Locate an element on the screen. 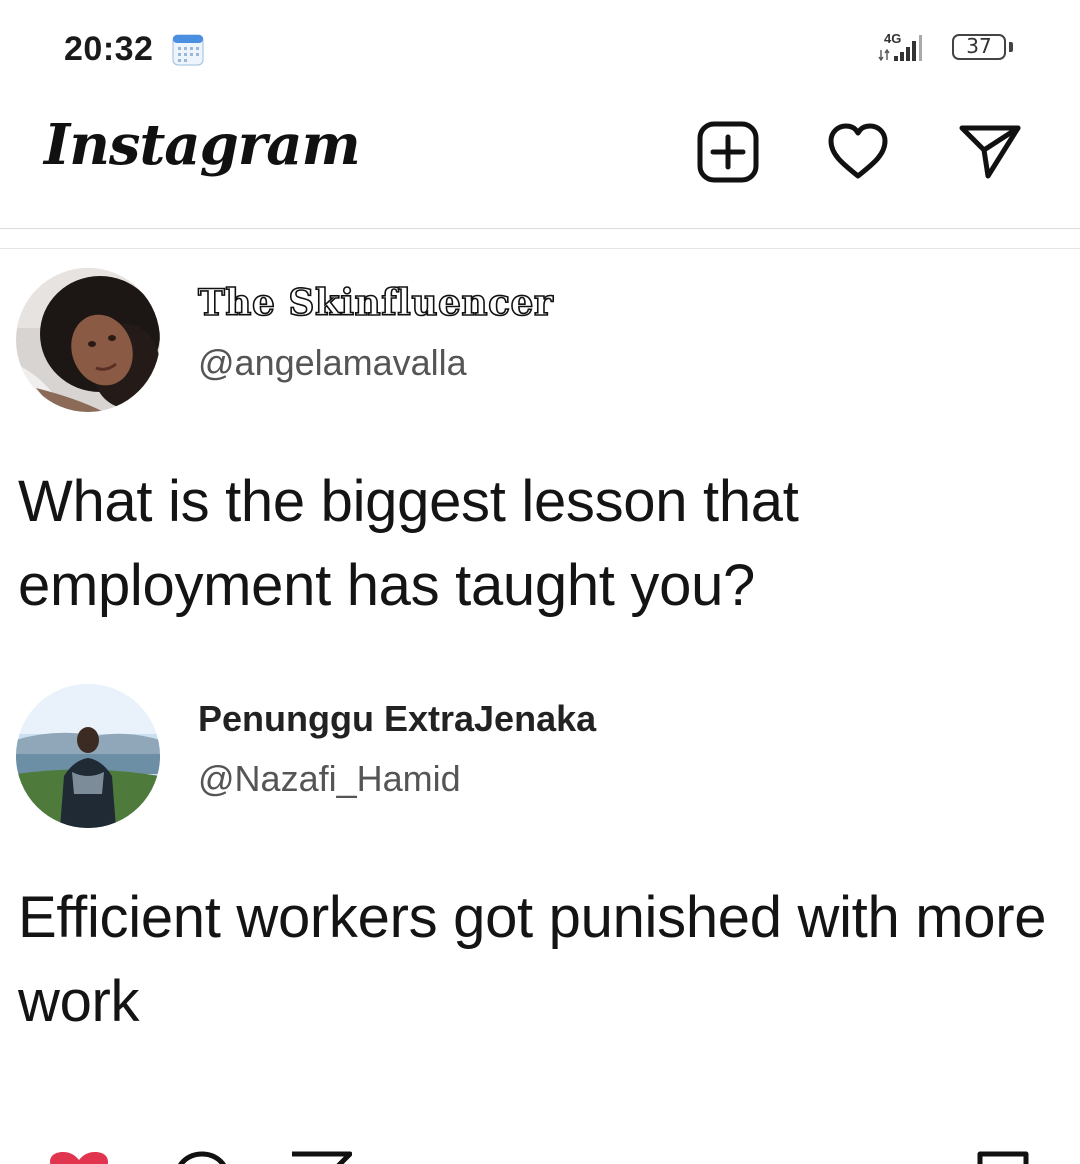 Image resolution: width=1080 pixels, height=1164 pixels. tweet-author-handle: @Nazafi_Hamid is located at coordinates (329, 779).